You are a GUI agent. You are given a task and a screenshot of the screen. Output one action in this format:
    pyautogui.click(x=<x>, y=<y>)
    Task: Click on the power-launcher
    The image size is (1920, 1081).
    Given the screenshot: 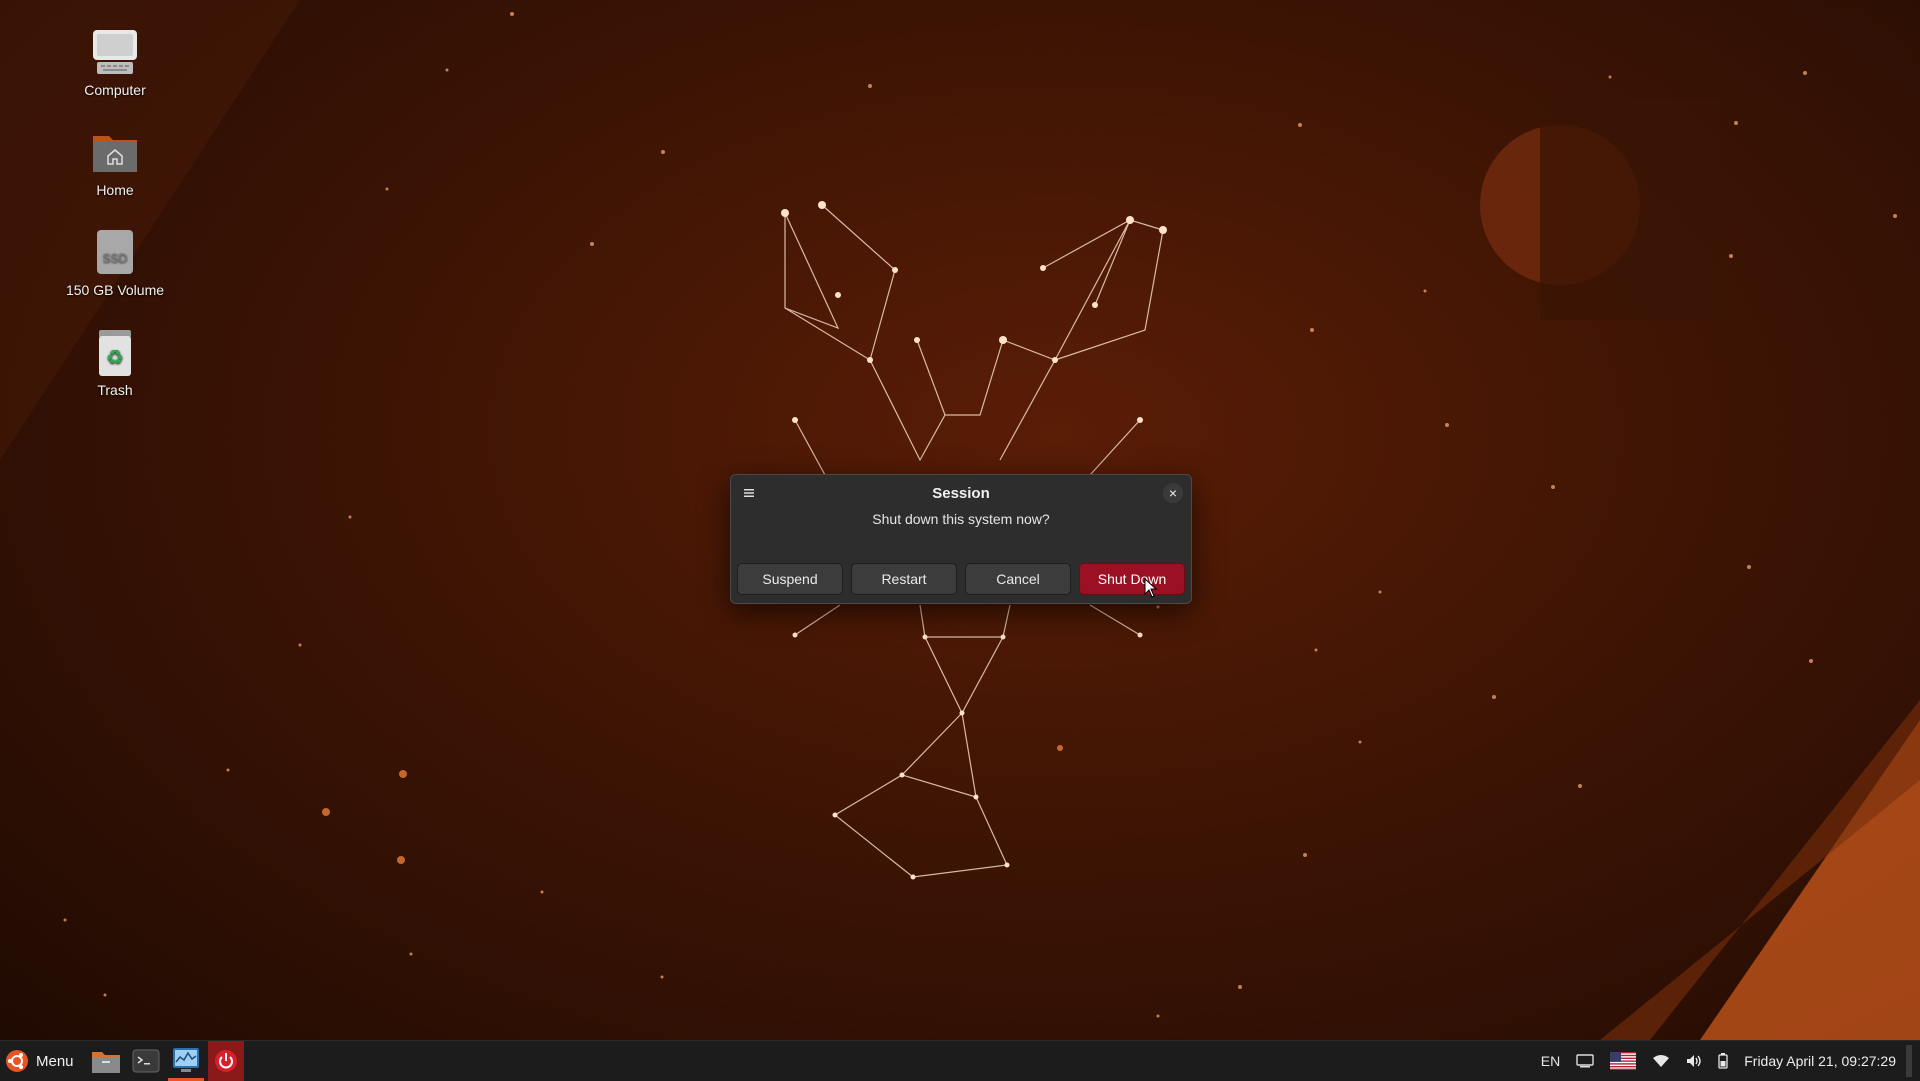 What is the action you would take?
    pyautogui.click(x=225, y=1061)
    